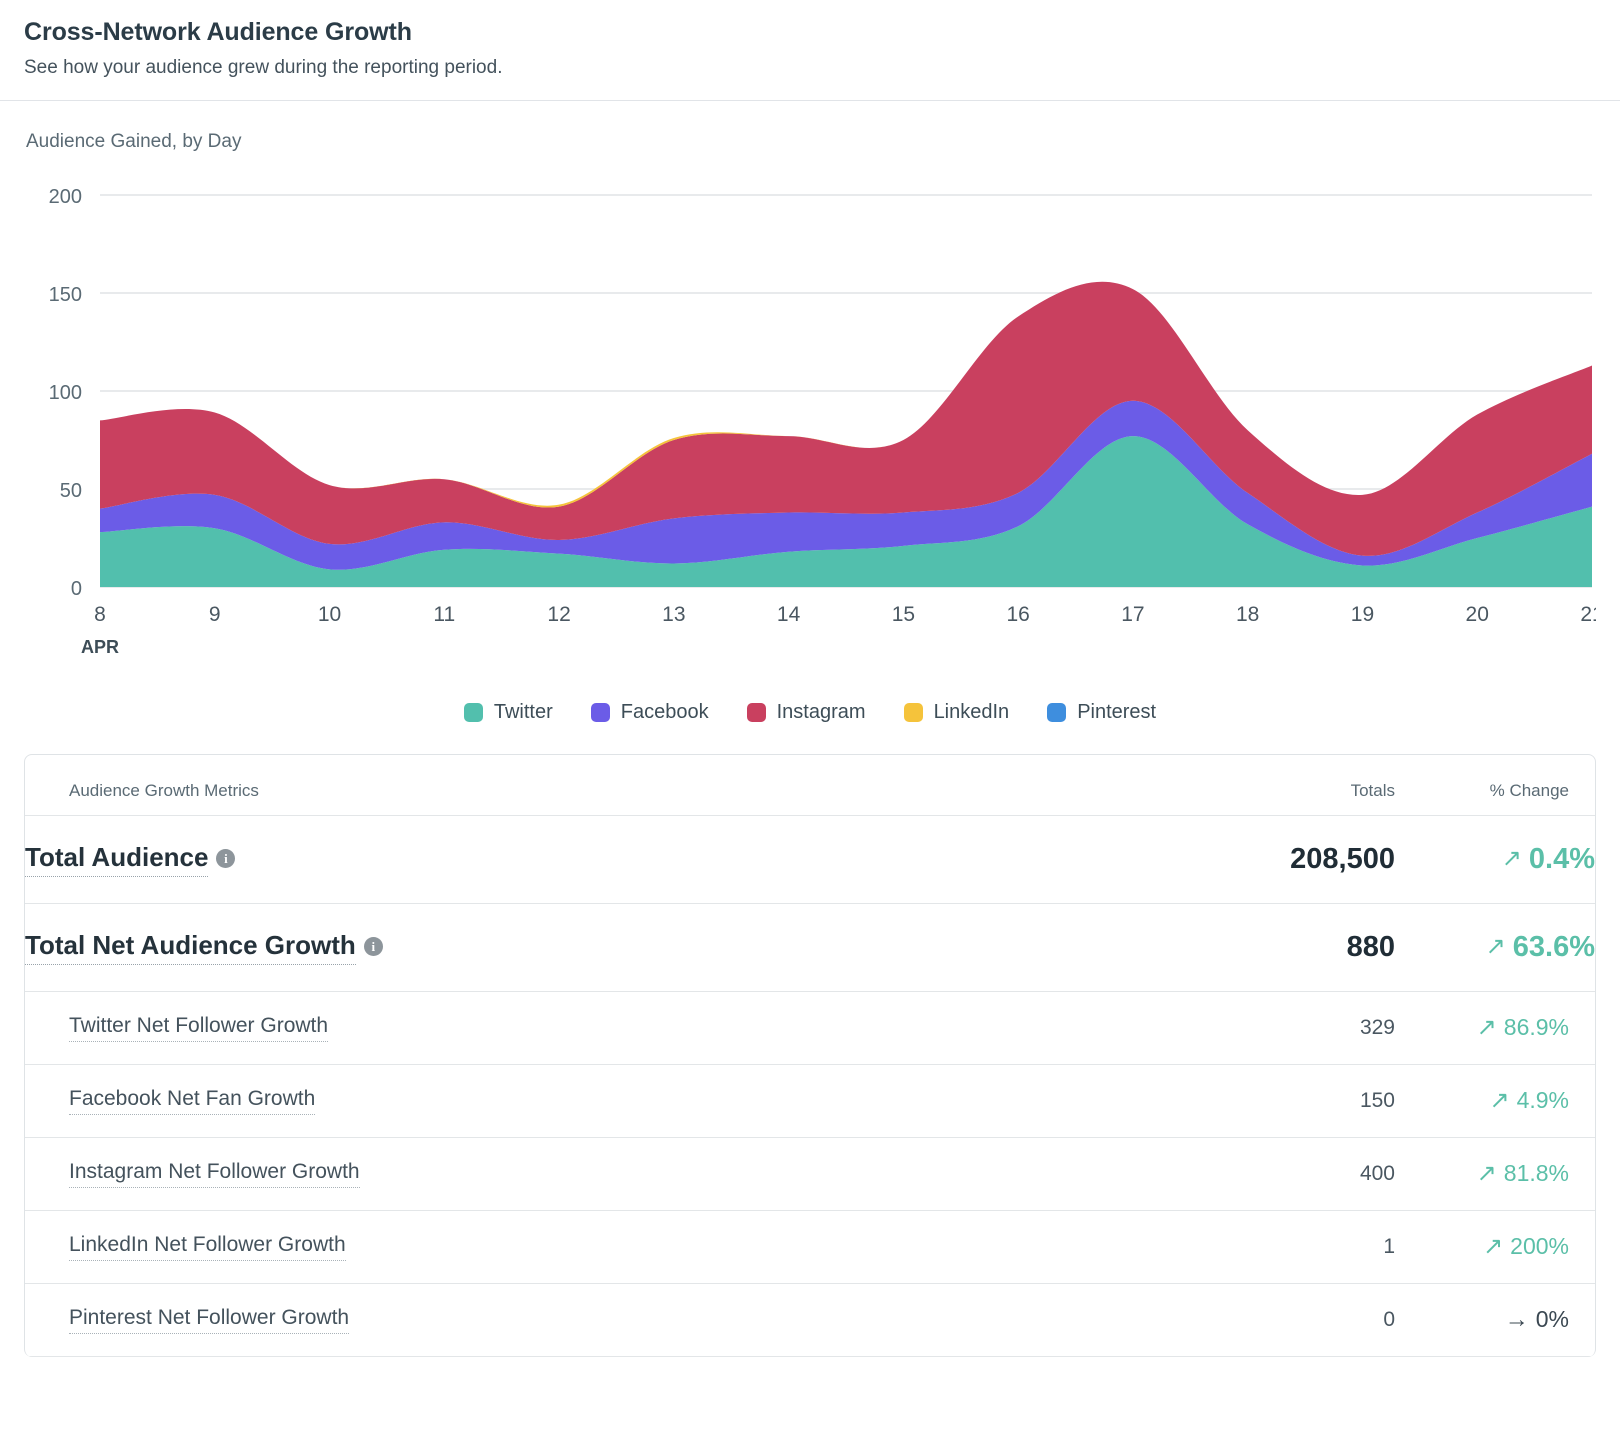  Describe the element at coordinates (1495, 859) in the screenshot. I see `metric-change-cell: ↗ 0.4%` at that location.